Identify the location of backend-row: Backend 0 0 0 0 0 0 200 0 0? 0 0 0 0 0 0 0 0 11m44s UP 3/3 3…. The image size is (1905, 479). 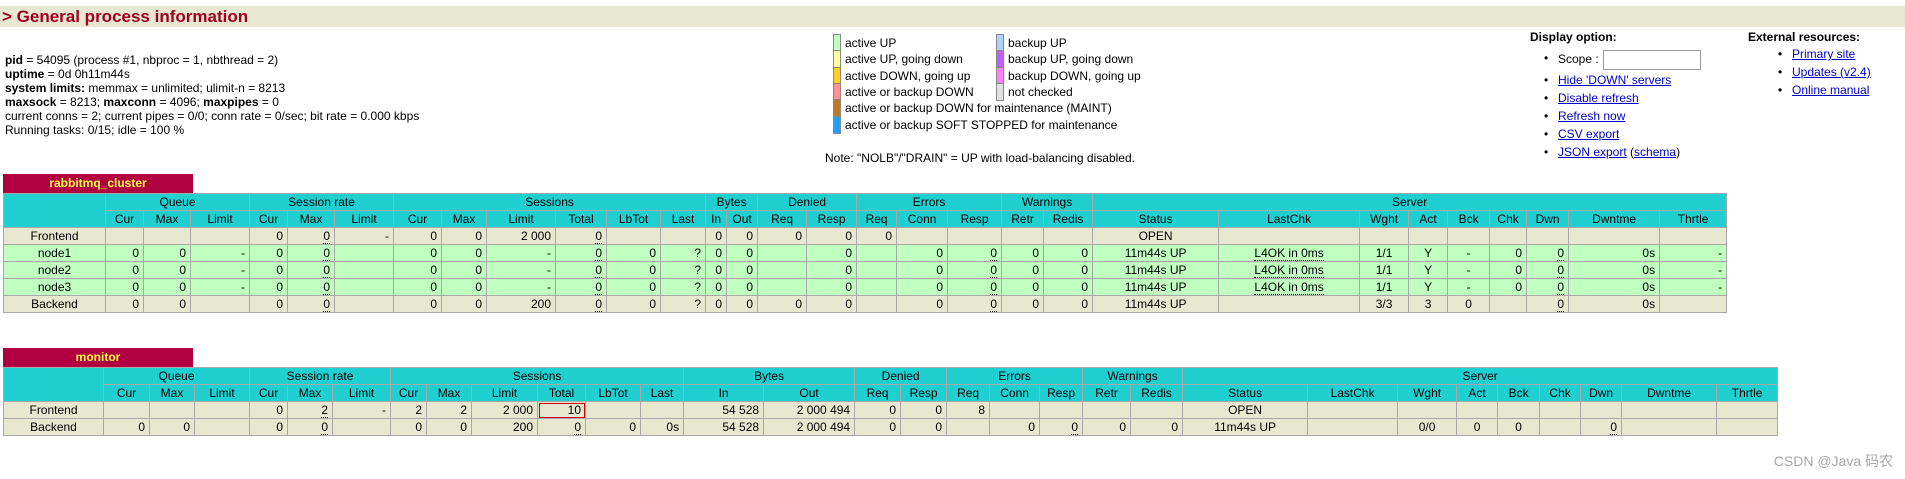
(865, 304).